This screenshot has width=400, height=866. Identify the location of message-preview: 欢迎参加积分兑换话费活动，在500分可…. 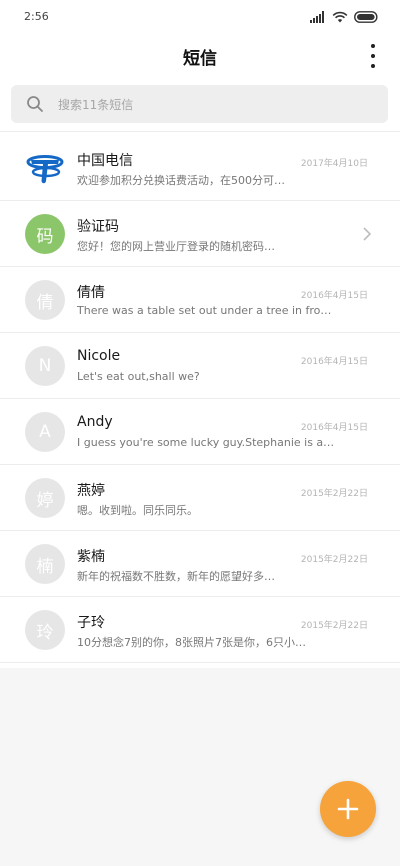
(181, 180).